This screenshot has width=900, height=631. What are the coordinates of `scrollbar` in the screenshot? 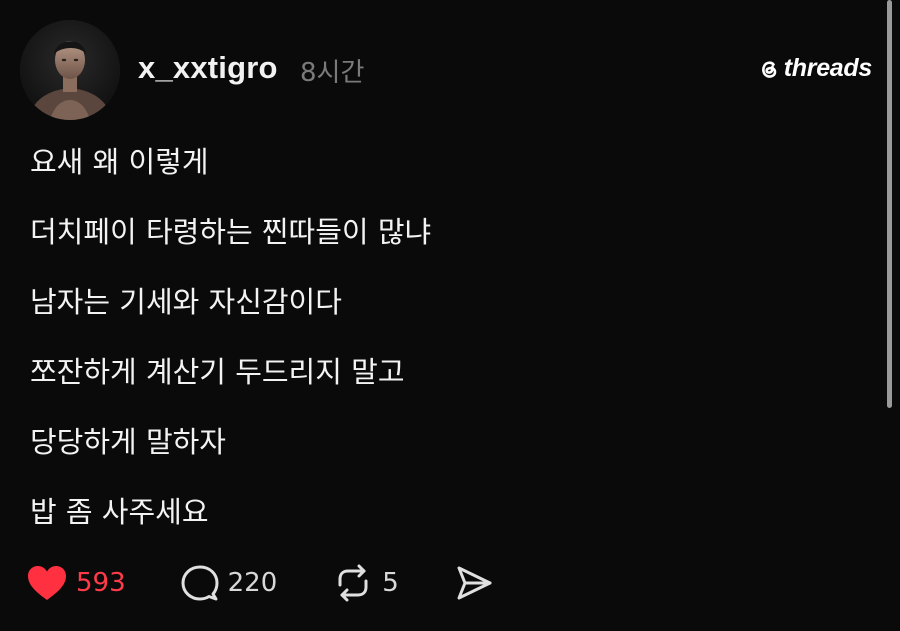 It's located at (889, 204).